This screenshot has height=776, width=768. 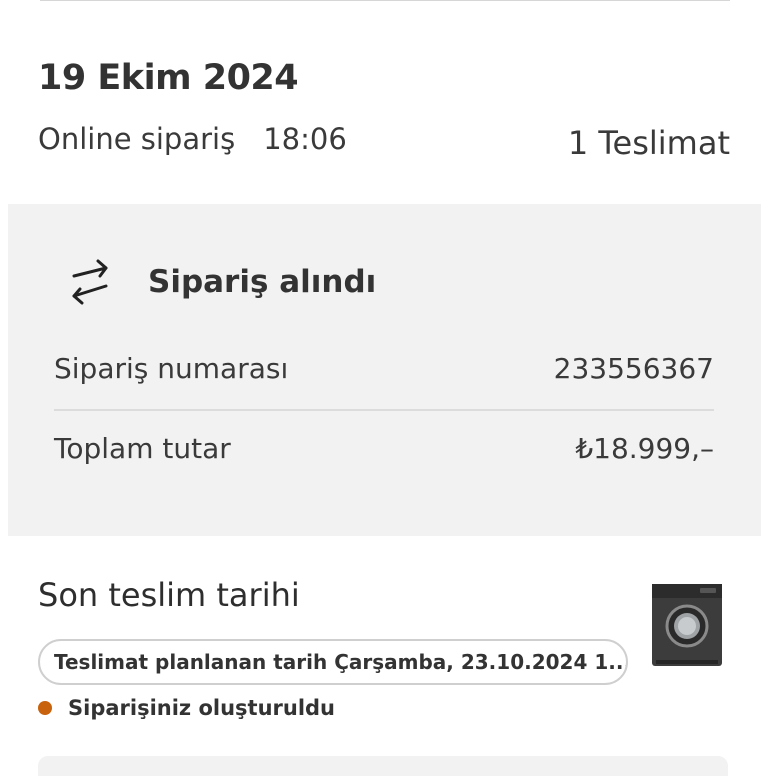 I want to click on order-time: 18:06, so click(x=305, y=139).